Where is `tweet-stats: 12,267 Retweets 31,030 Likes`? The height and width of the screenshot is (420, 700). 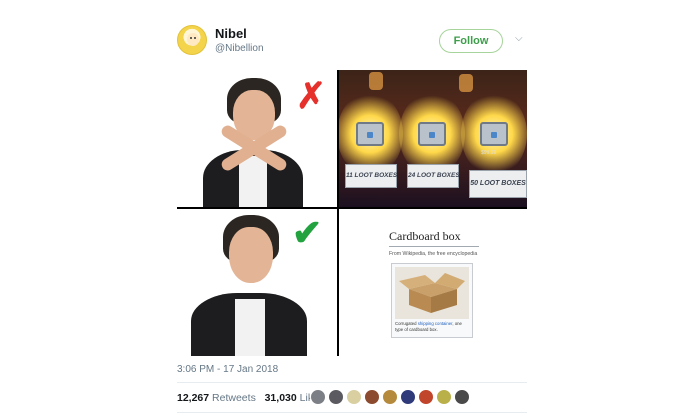
tweet-stats: 12,267 Retweets 31,030 Likes is located at coordinates (250, 398).